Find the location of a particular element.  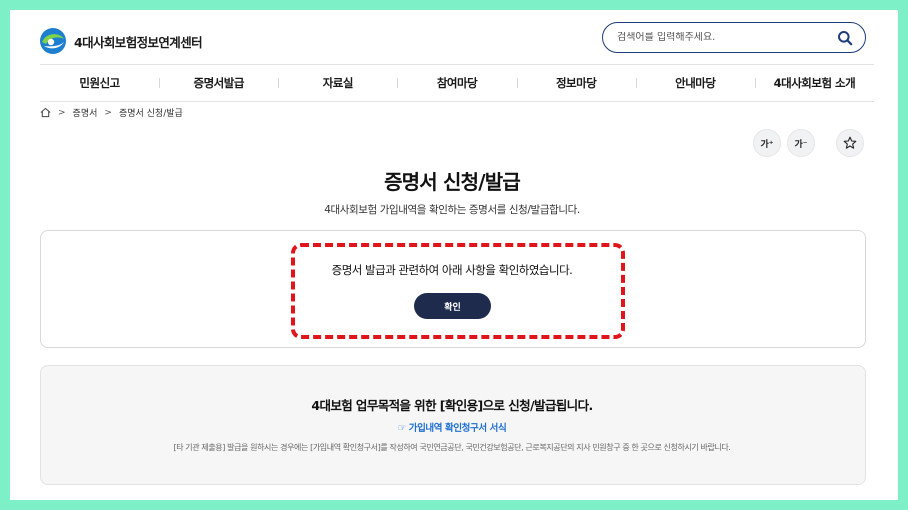

nav-item-certificate: 증명서발급 is located at coordinates (218, 83).